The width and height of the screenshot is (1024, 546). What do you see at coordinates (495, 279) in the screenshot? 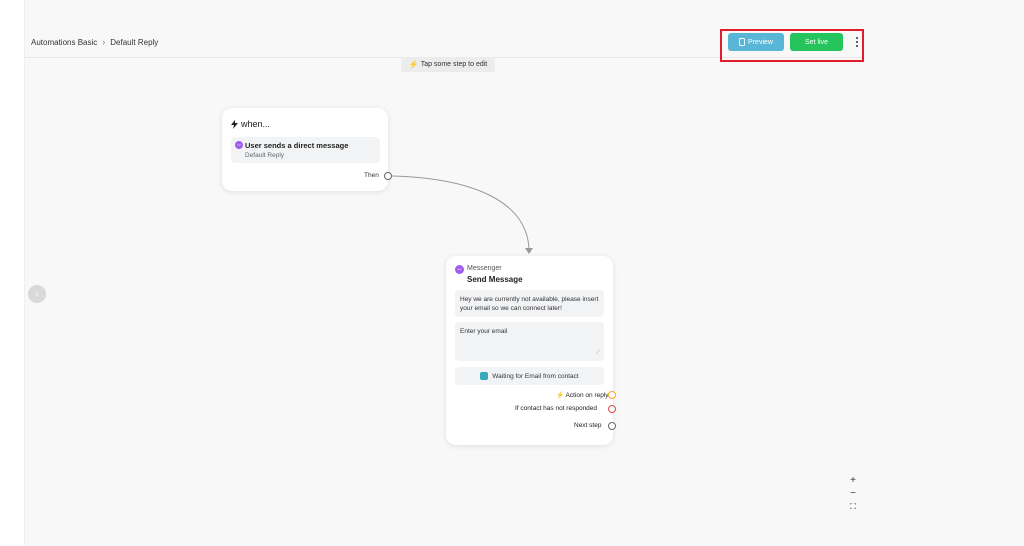
I see `message-title: Send Message` at bounding box center [495, 279].